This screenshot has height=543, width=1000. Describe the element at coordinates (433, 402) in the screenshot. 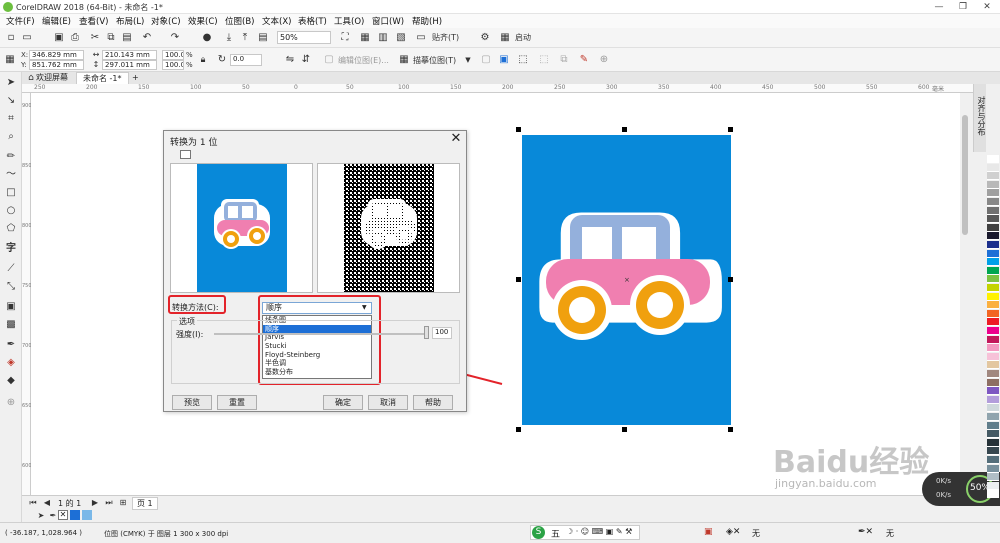

I see `help-button: 帮助` at that location.